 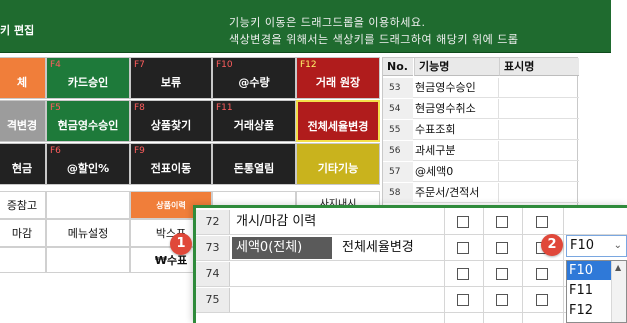 What do you see at coordinates (88, 82) in the screenshot?
I see `fkey-text: 카드승인` at bounding box center [88, 82].